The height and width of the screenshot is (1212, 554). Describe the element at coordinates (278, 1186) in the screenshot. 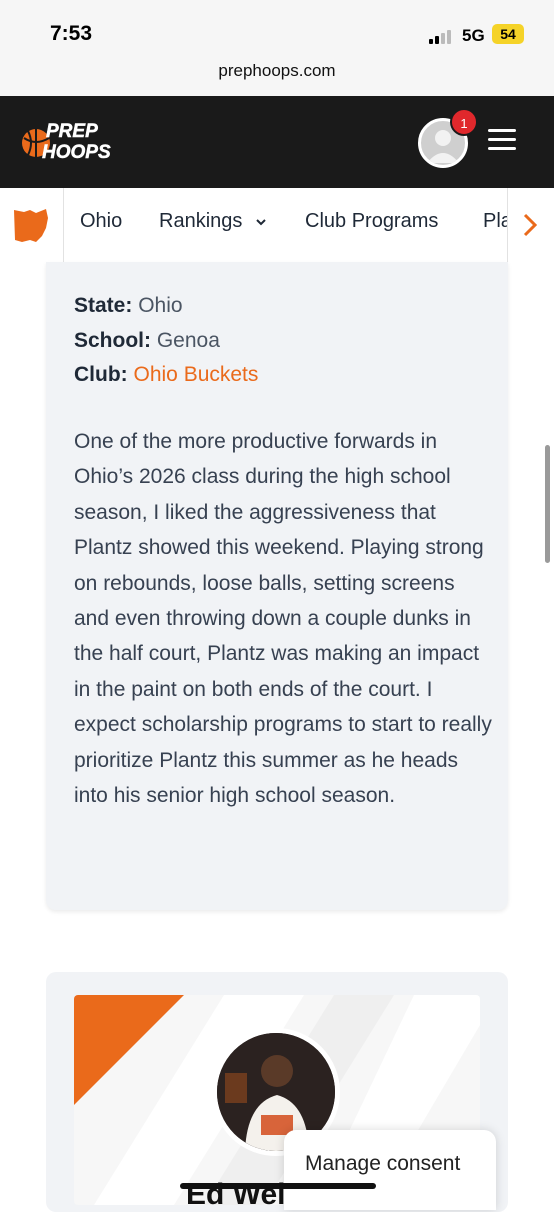

I see `home-indicator` at that location.